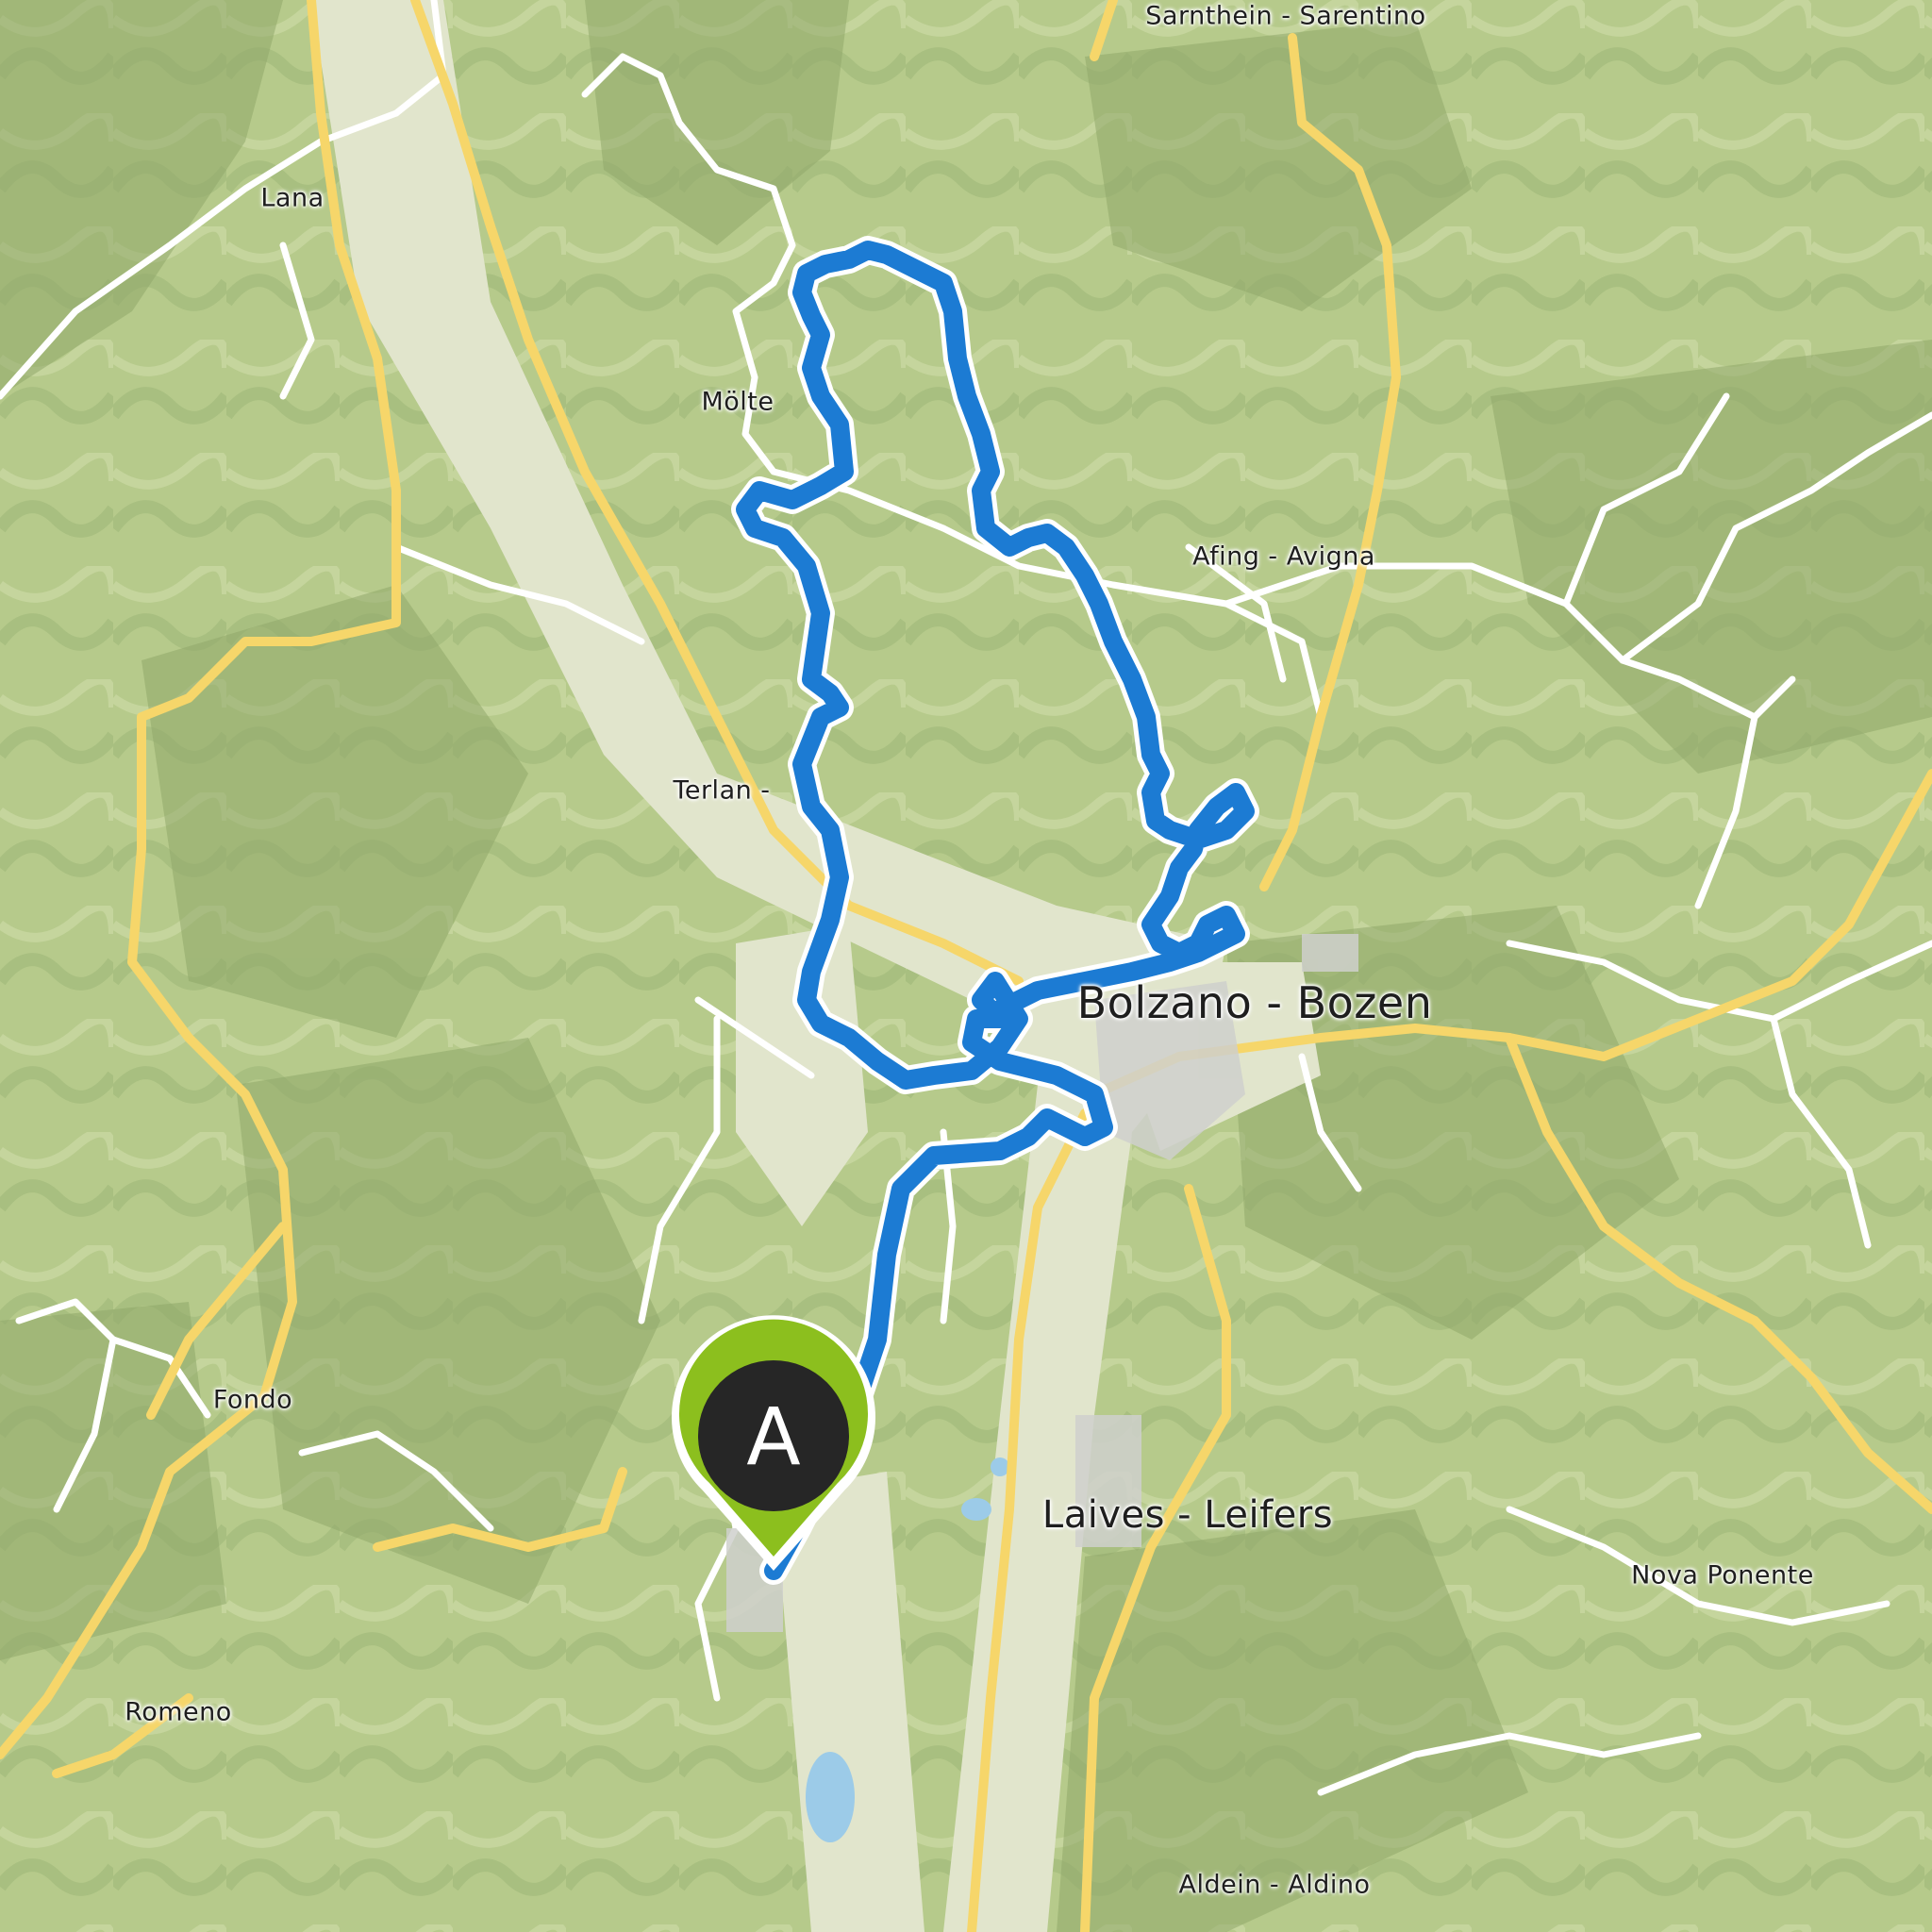 This screenshot has width=1932, height=1932. Describe the element at coordinates (1187, 1515) in the screenshot. I see `place-label-laives: Laives - Leifers` at that location.